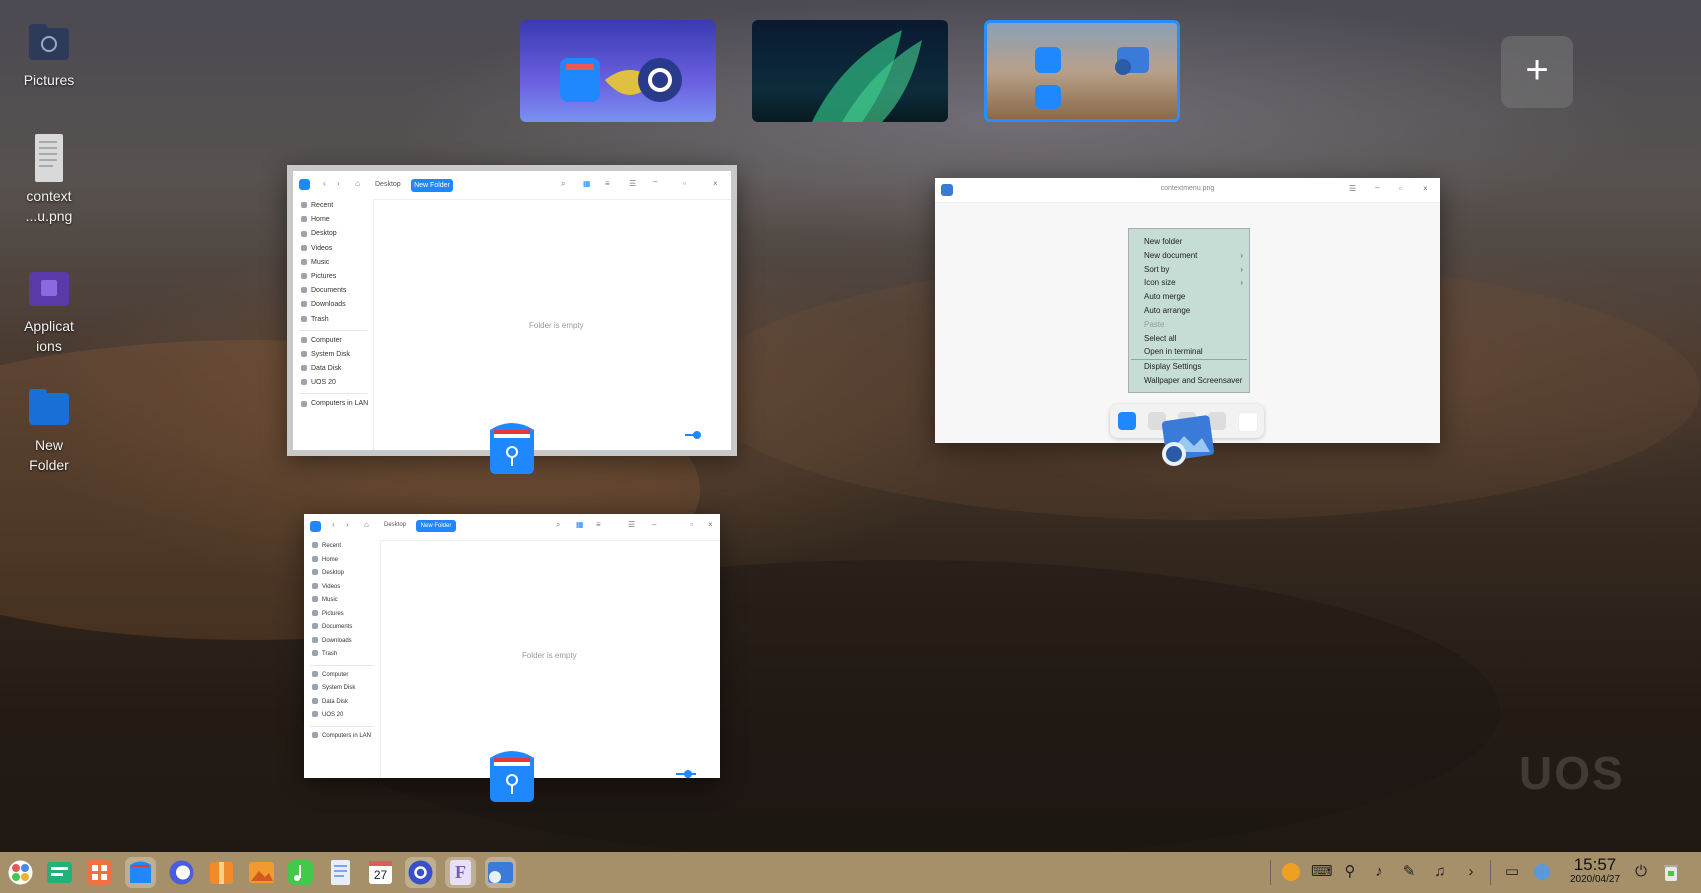 This screenshot has height=893, width=1701. Describe the element at coordinates (99, 872) in the screenshot. I see `app-store-icon` at that location.